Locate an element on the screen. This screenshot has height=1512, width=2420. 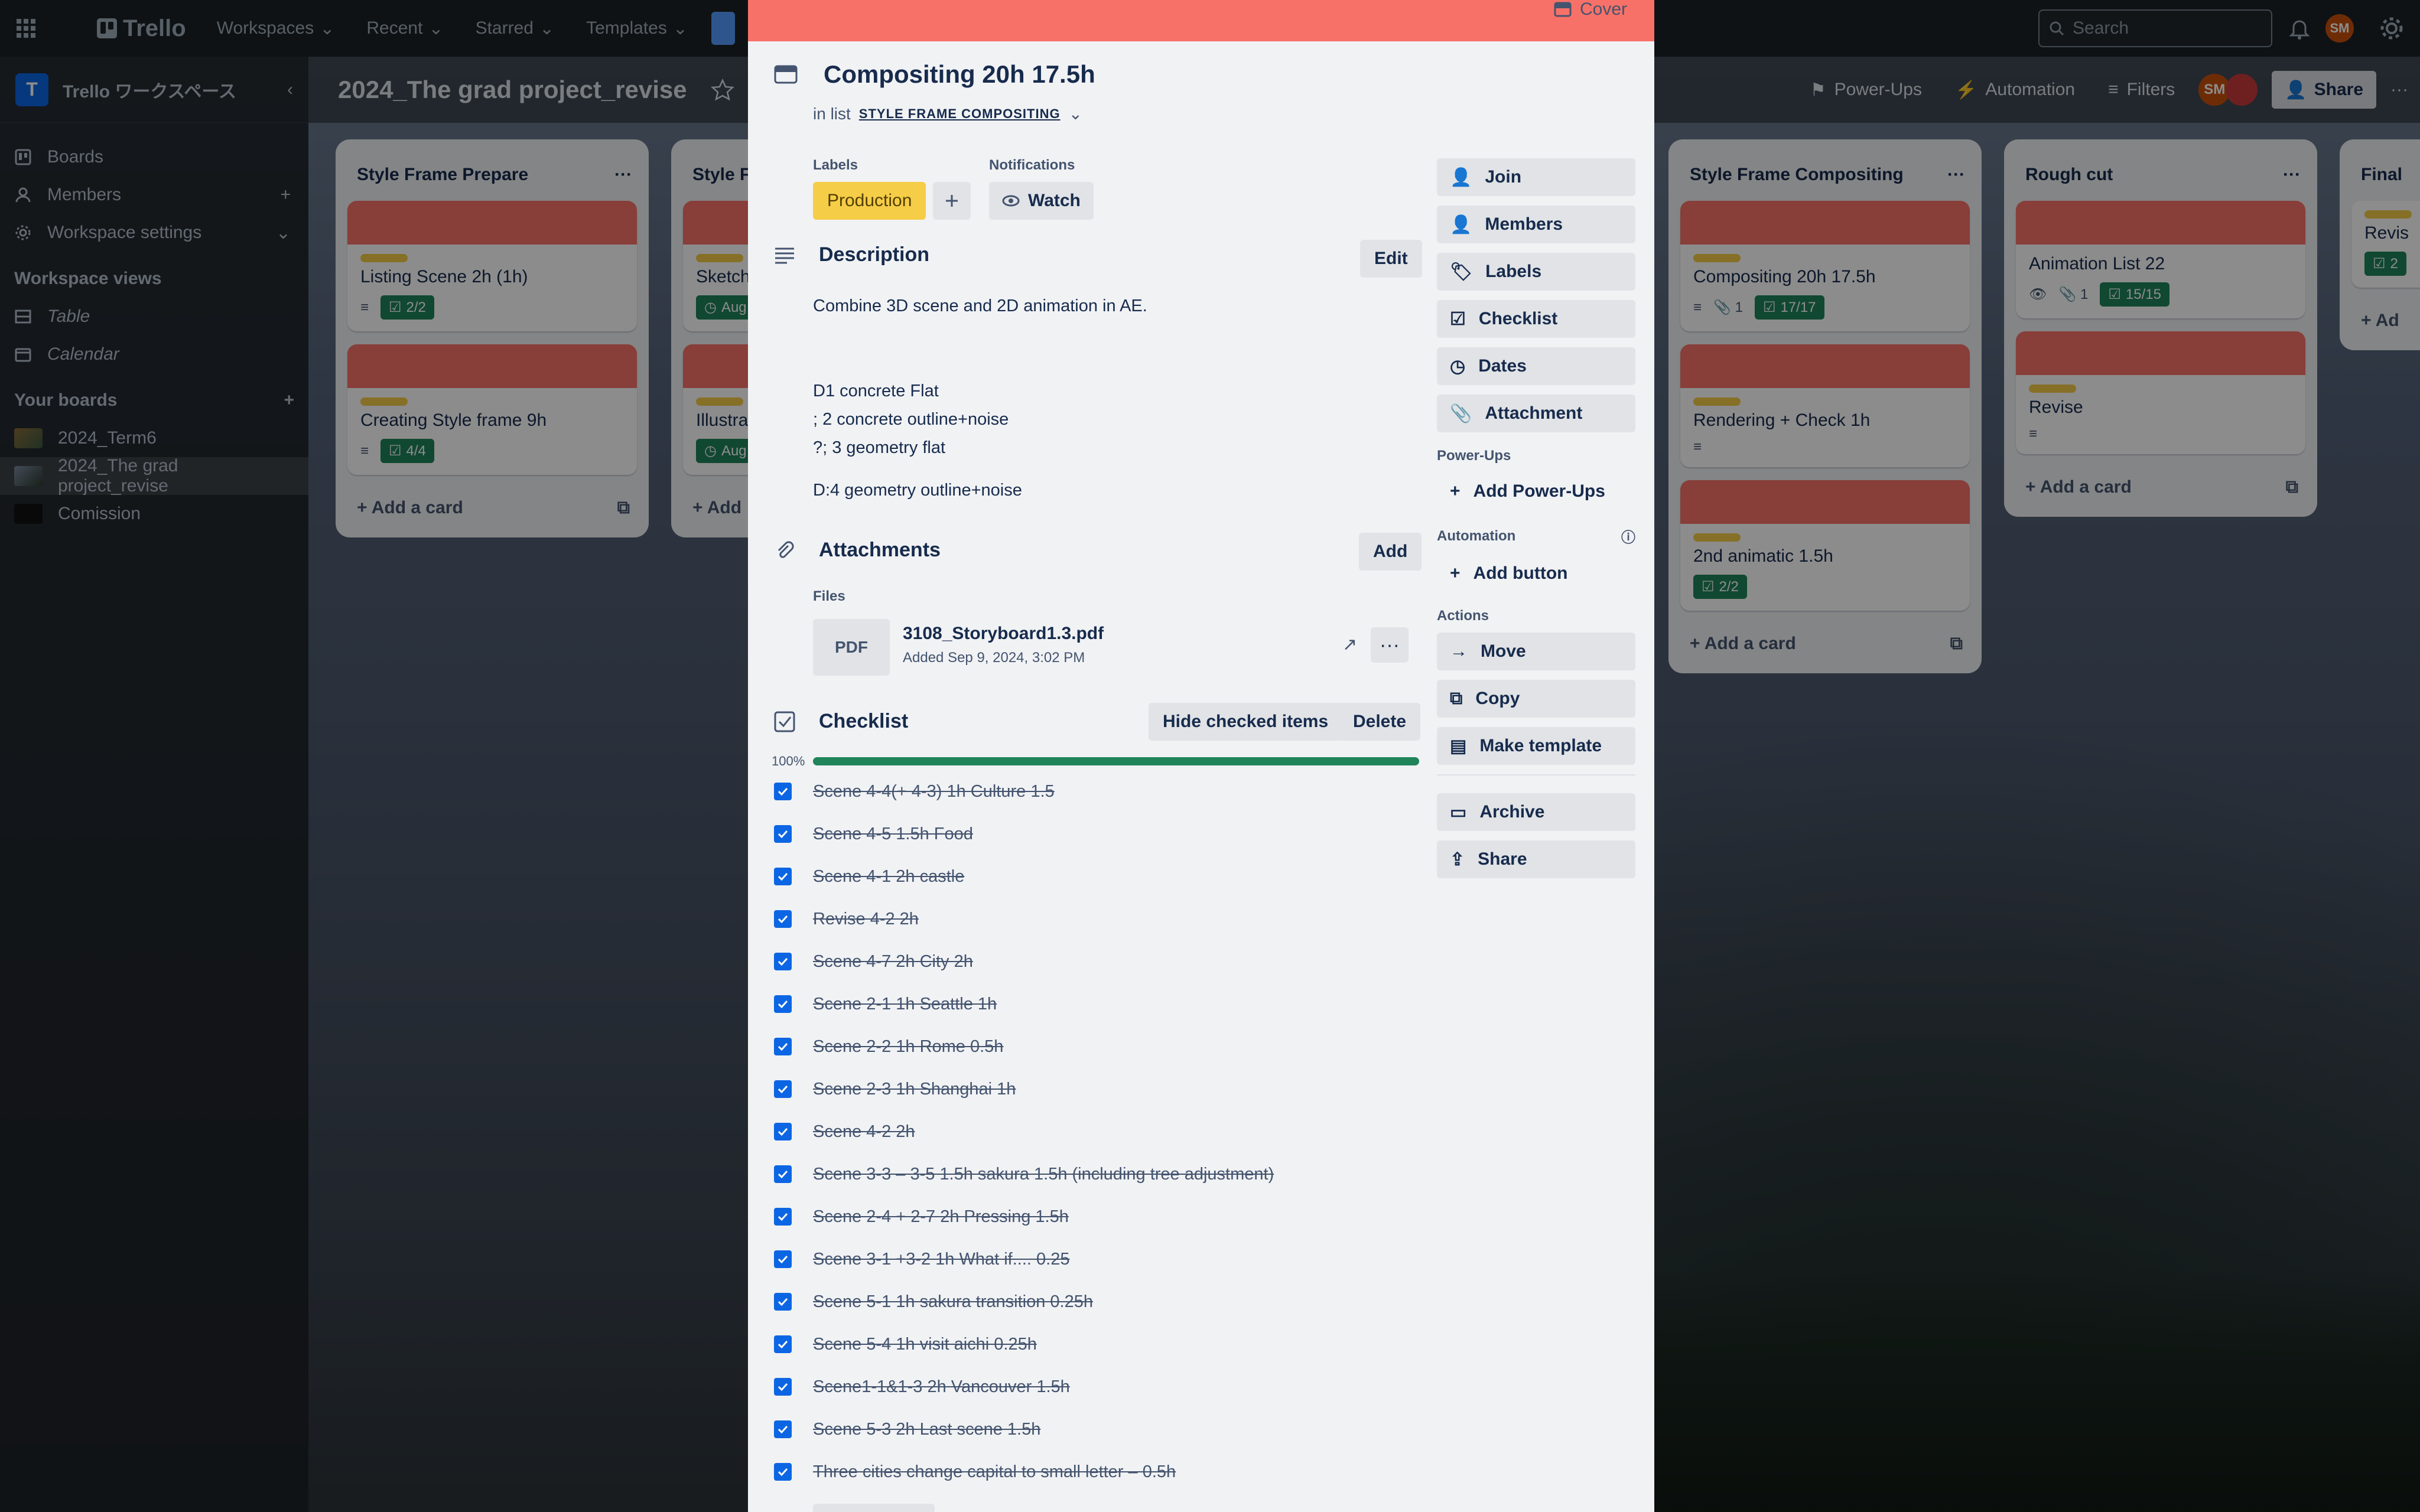
checklist-item-text: Scene 4-2 2h is located at coordinates (864, 1132).